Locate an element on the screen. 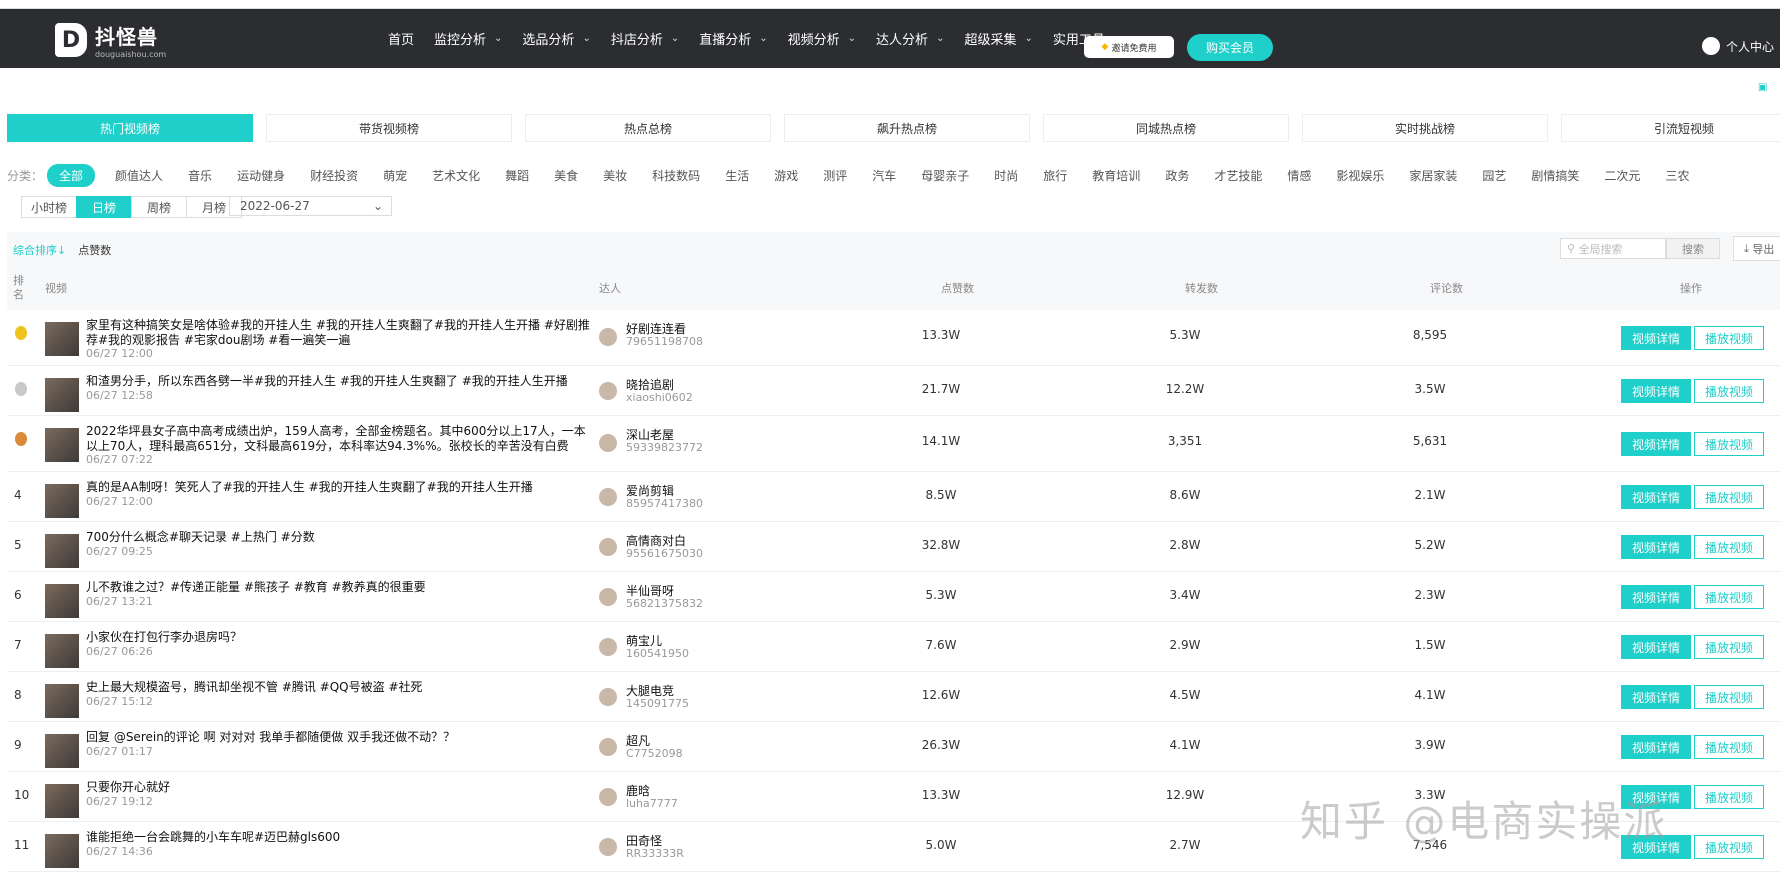 This screenshot has height=893, width=1780. category-item: 才艺技能 is located at coordinates (1238, 175).